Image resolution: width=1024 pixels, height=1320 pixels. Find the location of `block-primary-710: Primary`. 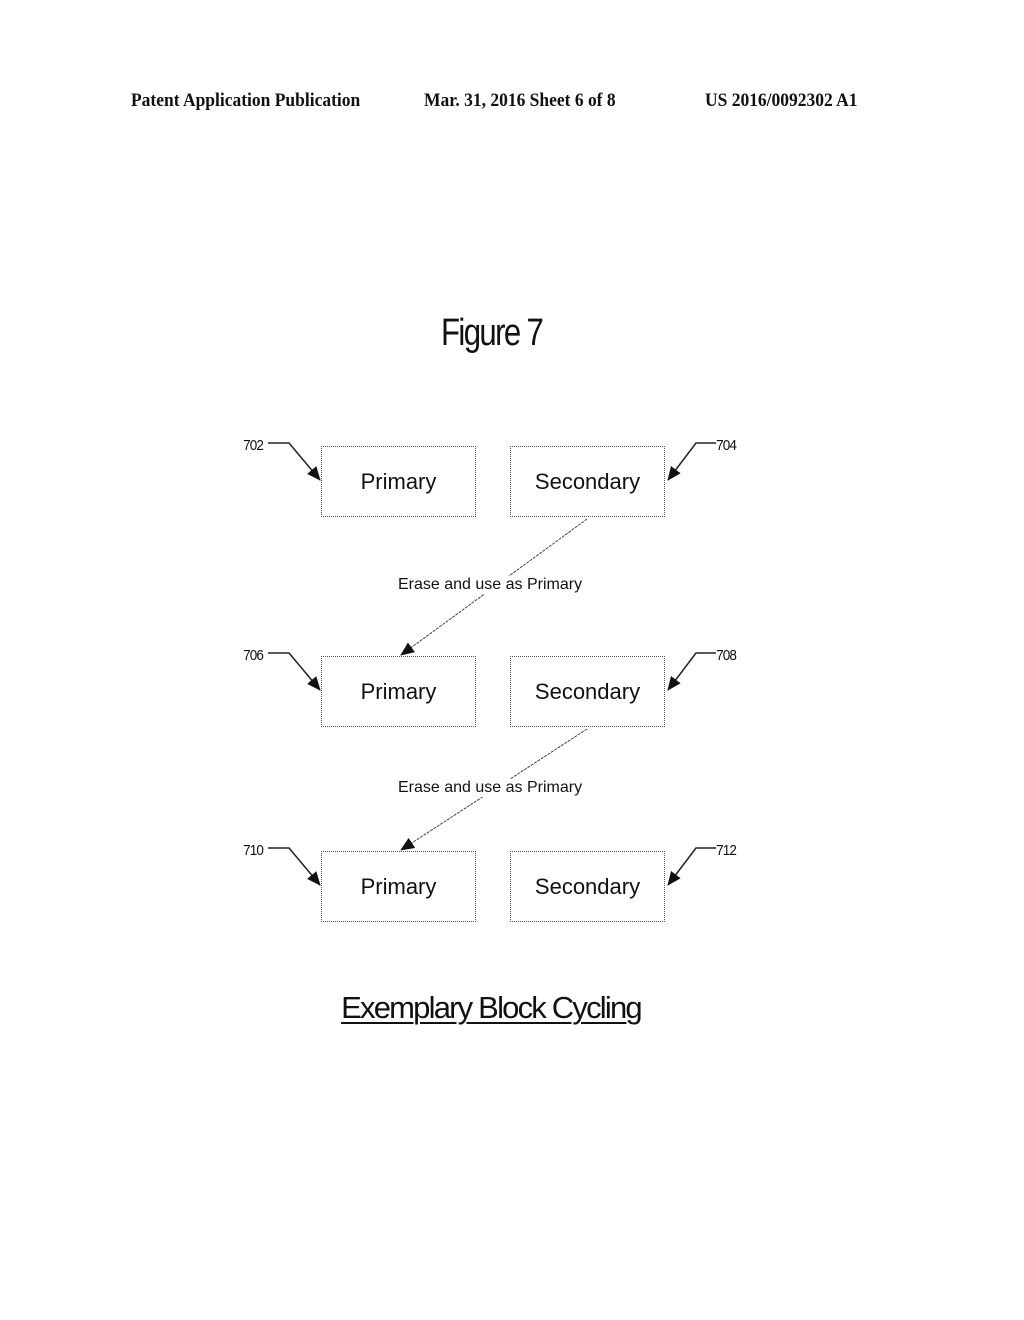

block-primary-710: Primary is located at coordinates (398, 886).